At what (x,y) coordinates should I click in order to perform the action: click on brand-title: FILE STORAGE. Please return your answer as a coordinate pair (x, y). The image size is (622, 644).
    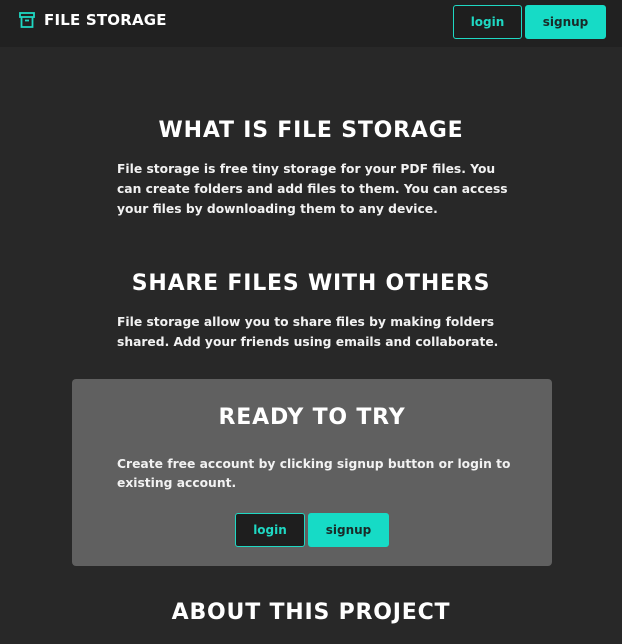
    Looking at the image, I should click on (105, 20).